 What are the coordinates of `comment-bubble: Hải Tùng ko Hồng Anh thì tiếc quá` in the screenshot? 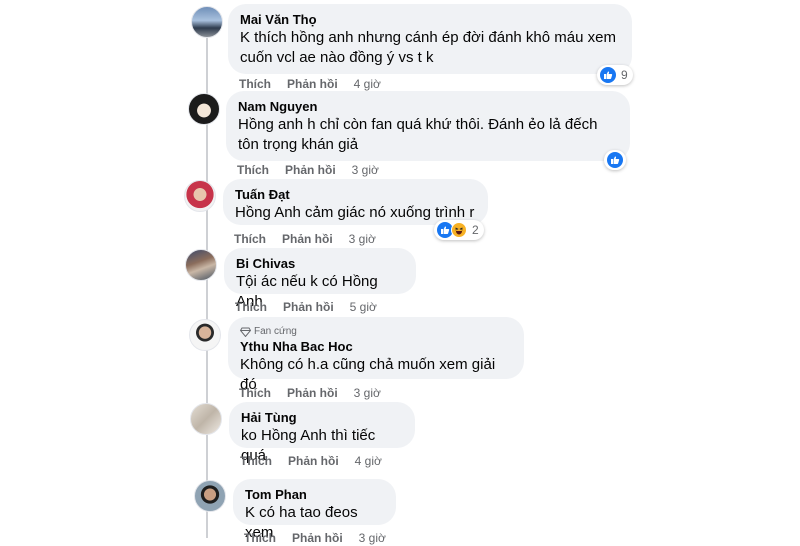 It's located at (322, 433).